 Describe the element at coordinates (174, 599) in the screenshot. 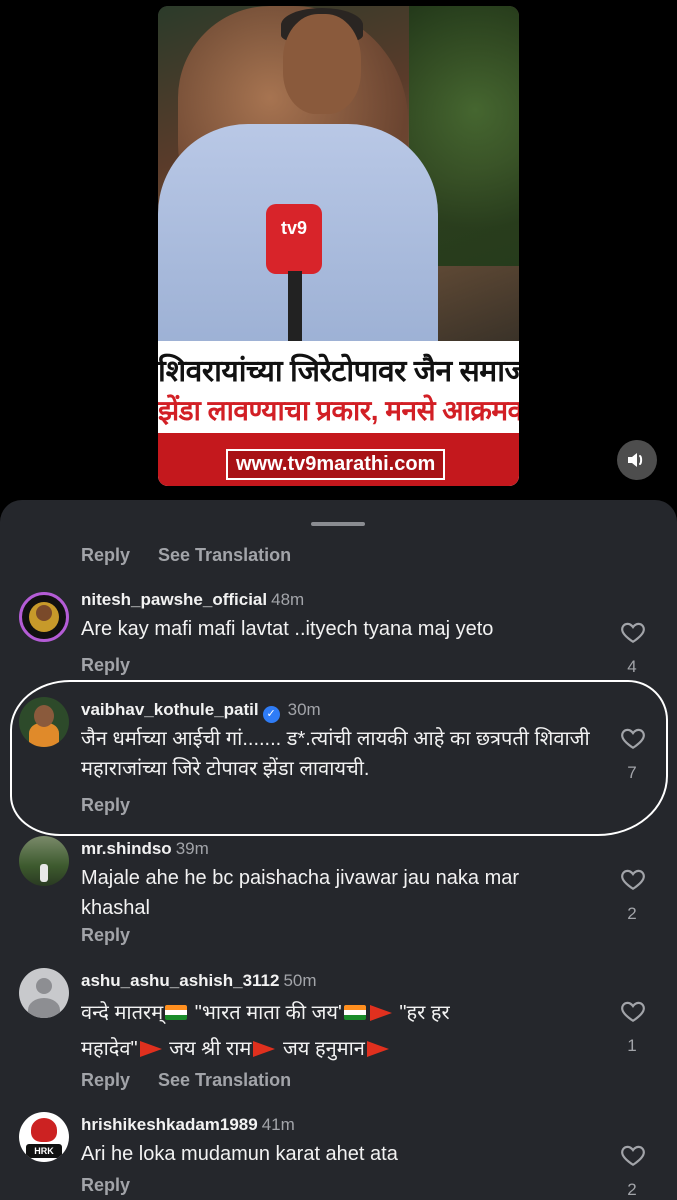

I see `username: nitesh_pawshe_official` at that location.